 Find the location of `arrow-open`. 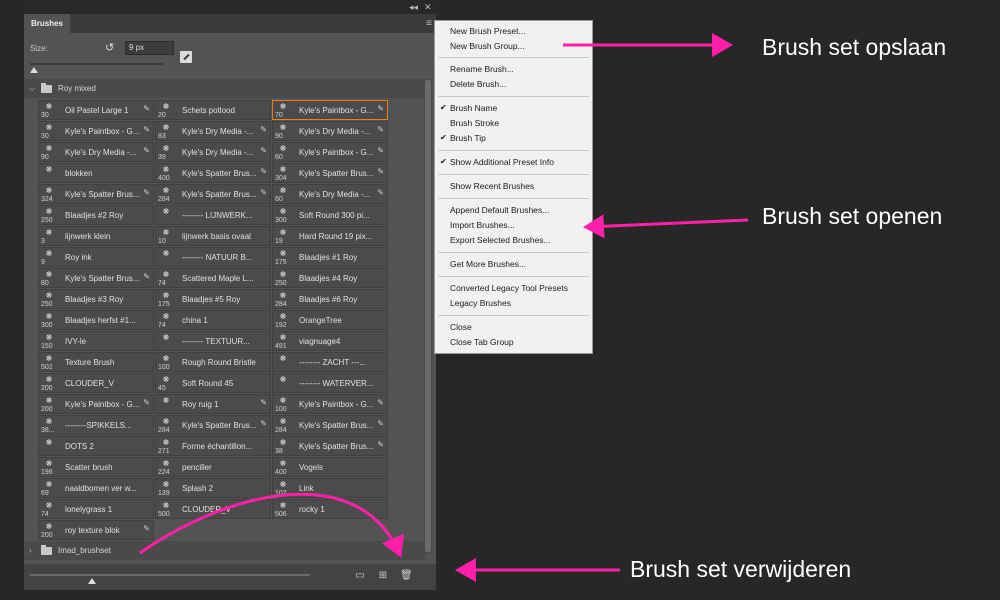

arrow-open is located at coordinates (666, 226).